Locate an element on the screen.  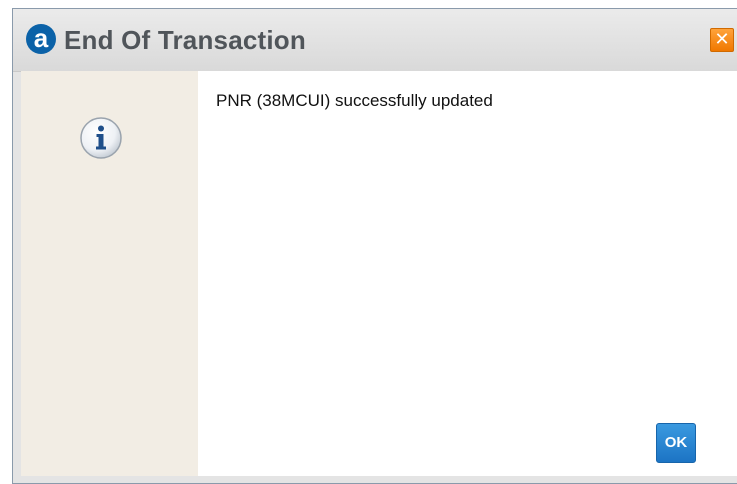
close-icon: ✕ is located at coordinates (722, 39).